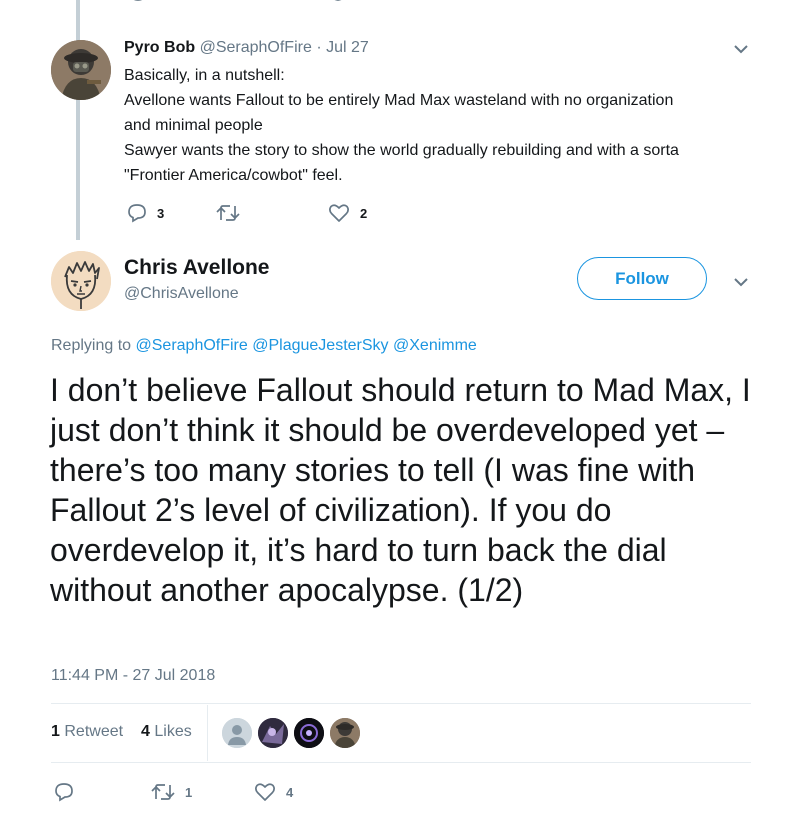 The image size is (789, 835). I want to click on previous-tweet-actions: 2 2, so click(253, 4).